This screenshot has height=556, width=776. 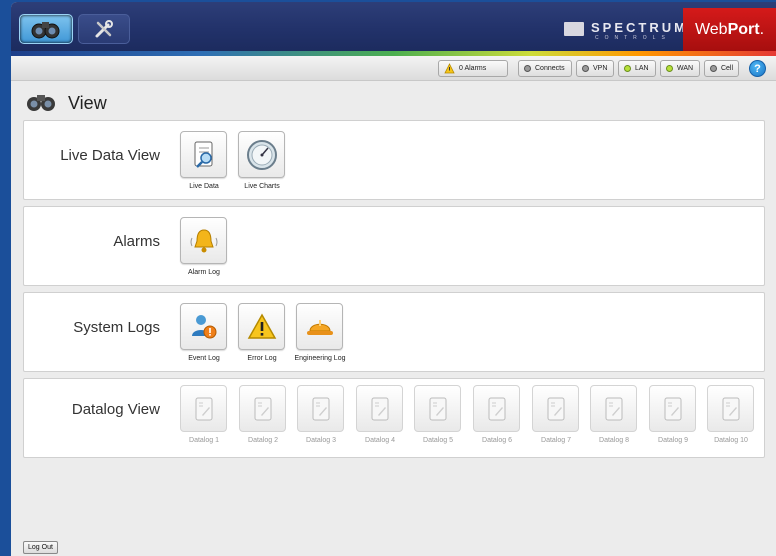 I want to click on hardhat-icon, so click(x=319, y=327).